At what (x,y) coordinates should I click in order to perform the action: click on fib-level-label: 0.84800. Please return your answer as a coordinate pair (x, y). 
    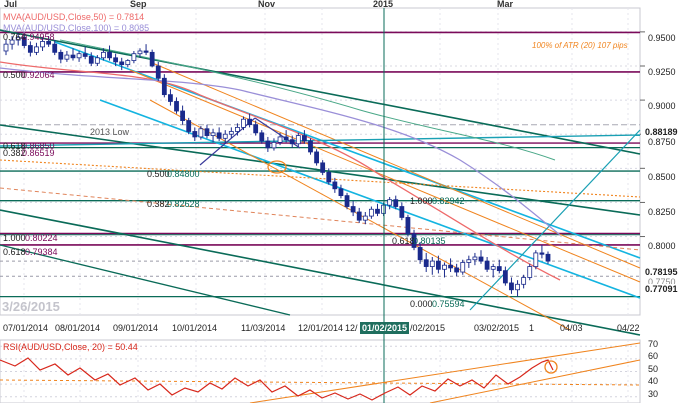
    Looking at the image, I should click on (183, 174).